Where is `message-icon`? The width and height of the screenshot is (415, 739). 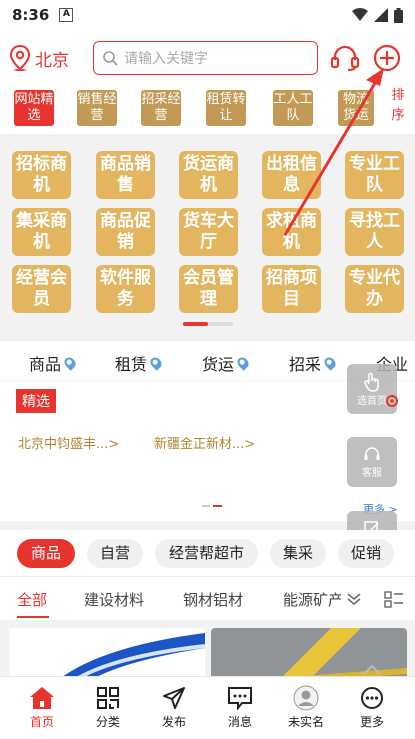
message-icon is located at coordinates (240, 698).